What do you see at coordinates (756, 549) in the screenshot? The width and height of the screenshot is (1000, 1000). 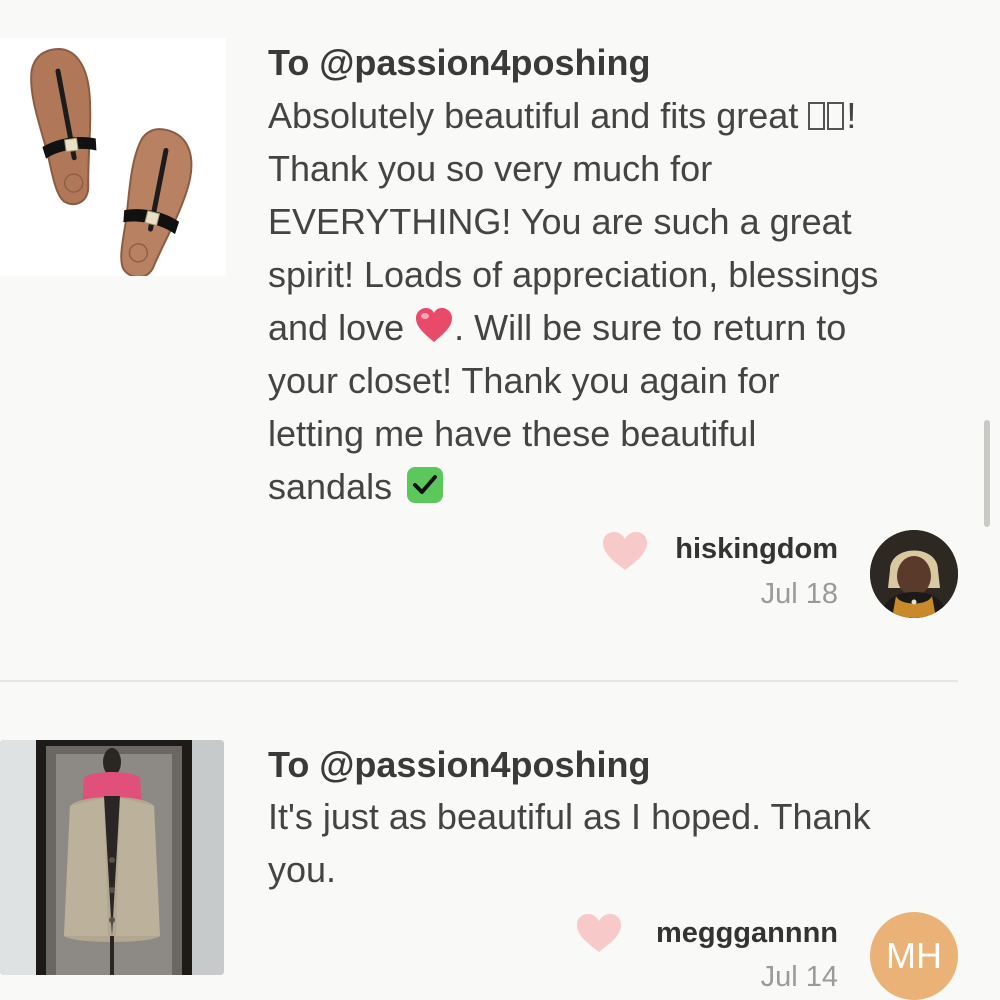 I see `reviewer-username: hiskingdom` at bounding box center [756, 549].